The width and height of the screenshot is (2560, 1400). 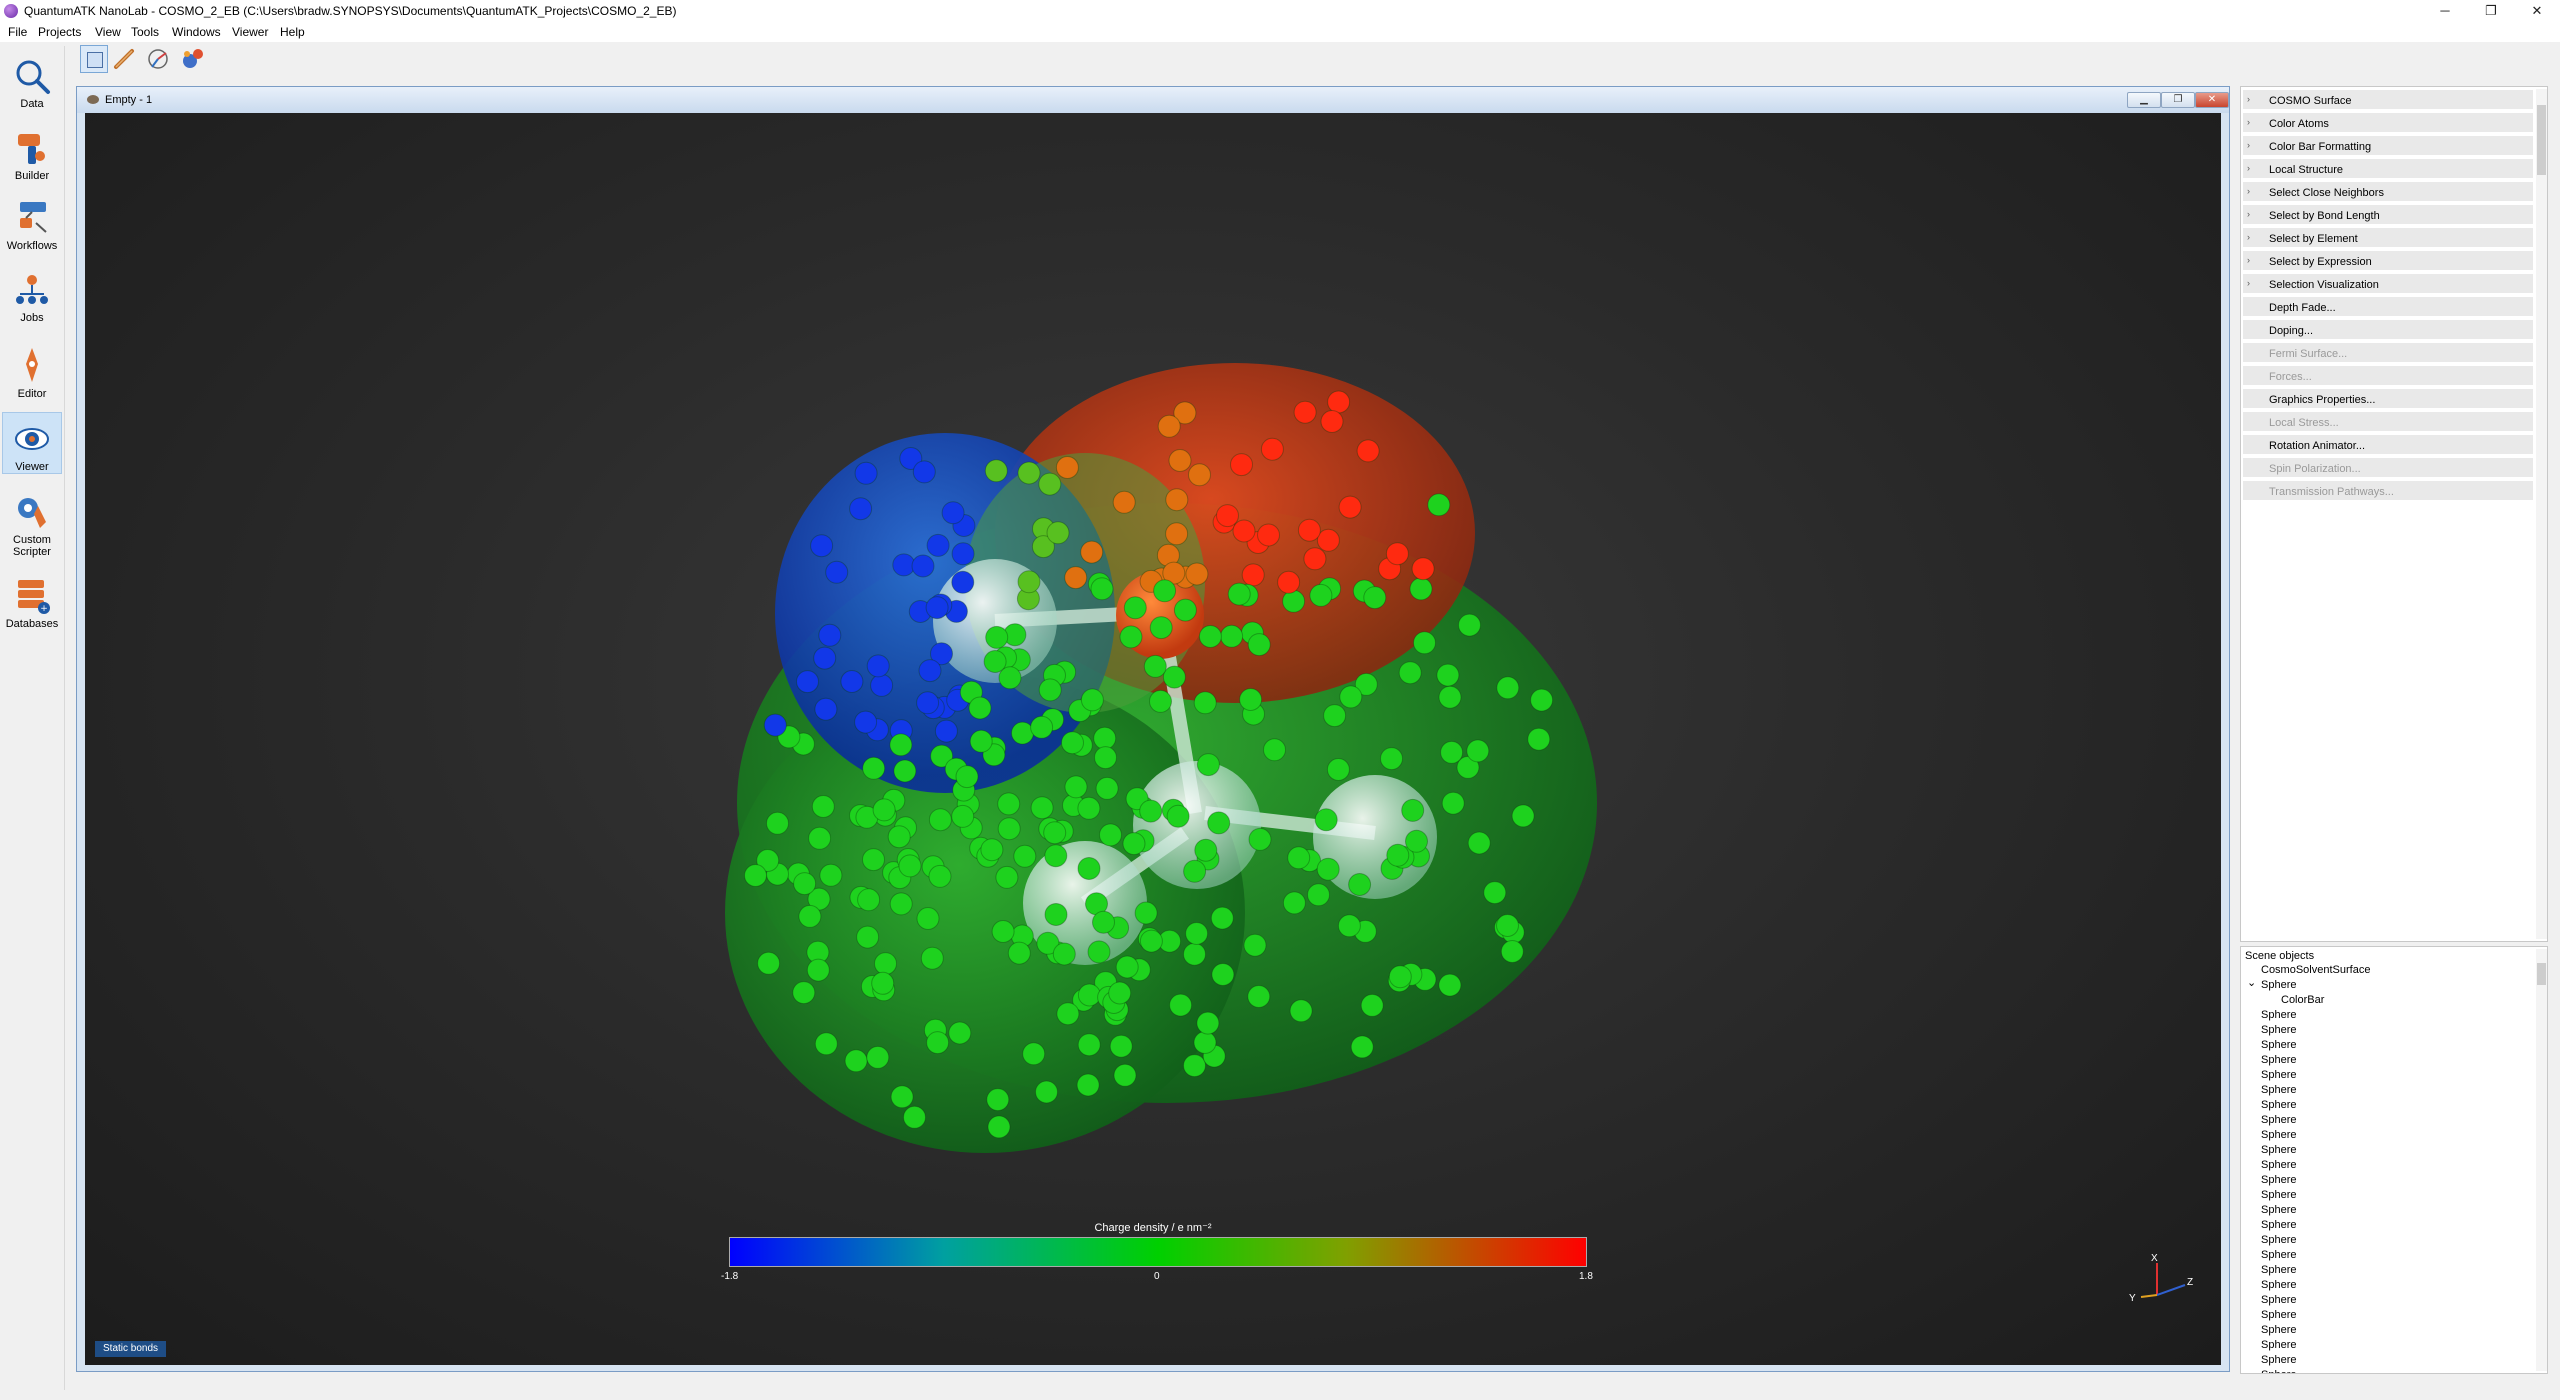 What do you see at coordinates (32, 443) in the screenshot?
I see `sidebar-item-viewer: Viewer` at bounding box center [32, 443].